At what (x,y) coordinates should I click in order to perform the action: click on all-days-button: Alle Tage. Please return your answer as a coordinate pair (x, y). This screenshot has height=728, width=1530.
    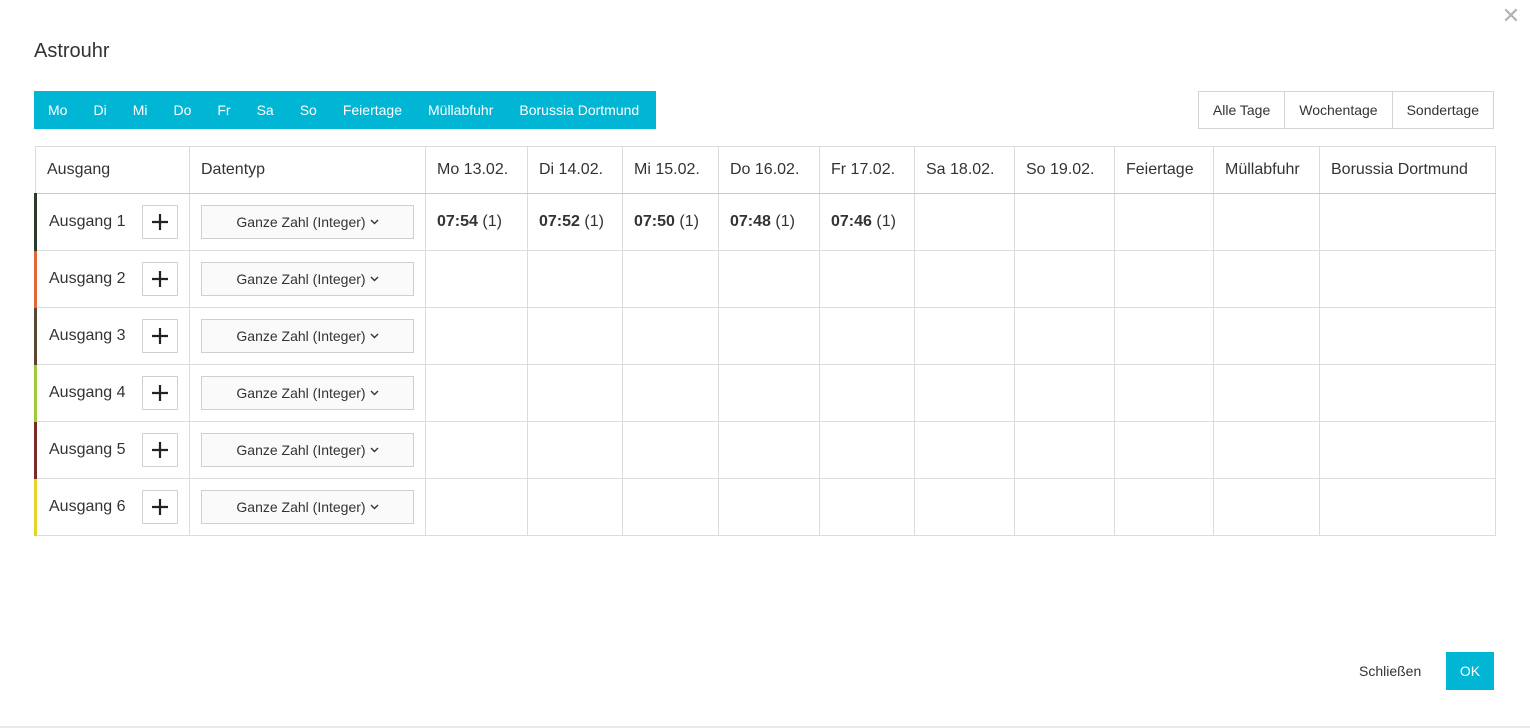
    Looking at the image, I should click on (1241, 110).